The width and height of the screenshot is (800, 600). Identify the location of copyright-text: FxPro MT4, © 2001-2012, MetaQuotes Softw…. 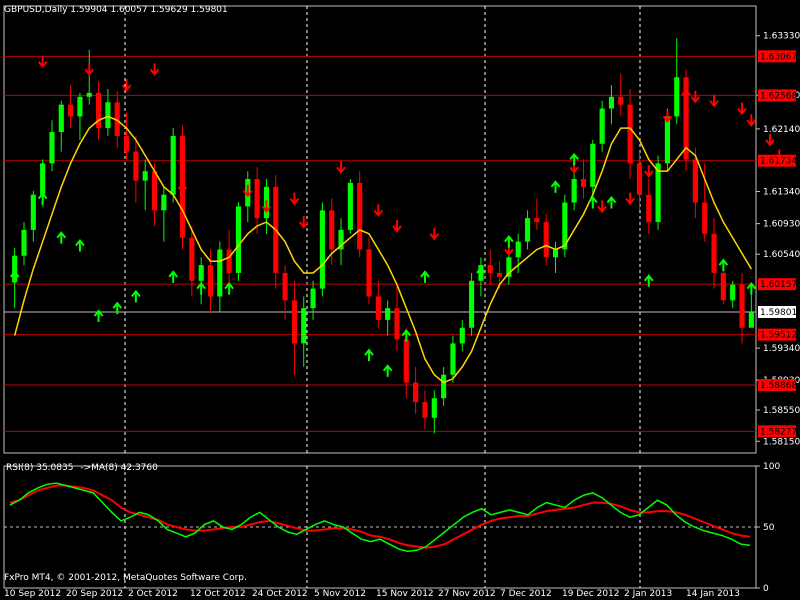
(125, 578).